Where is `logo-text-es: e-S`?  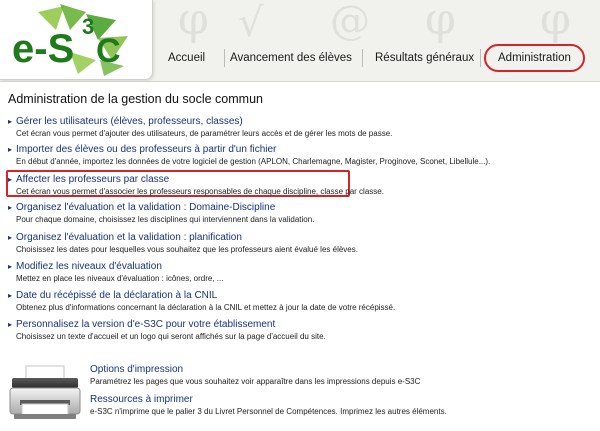
logo-text-es: e-S is located at coordinates (43, 49).